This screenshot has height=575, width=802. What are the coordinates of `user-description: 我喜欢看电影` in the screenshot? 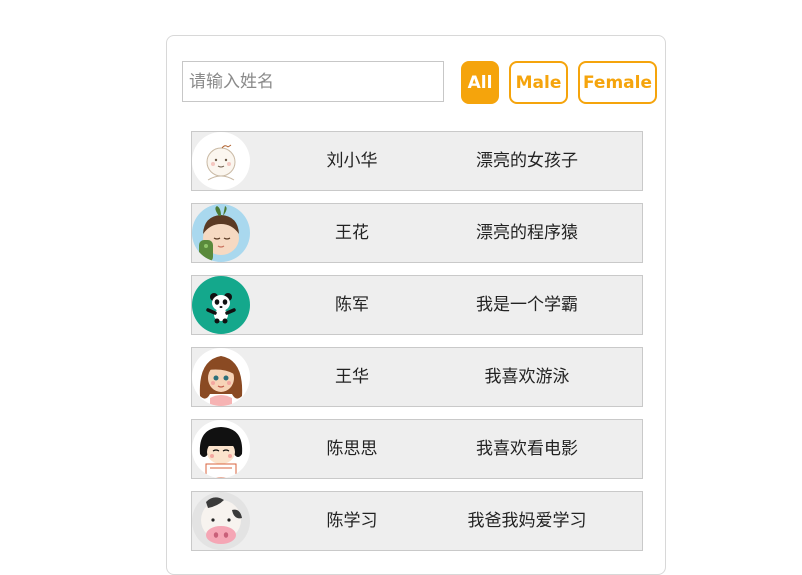 It's located at (527, 449).